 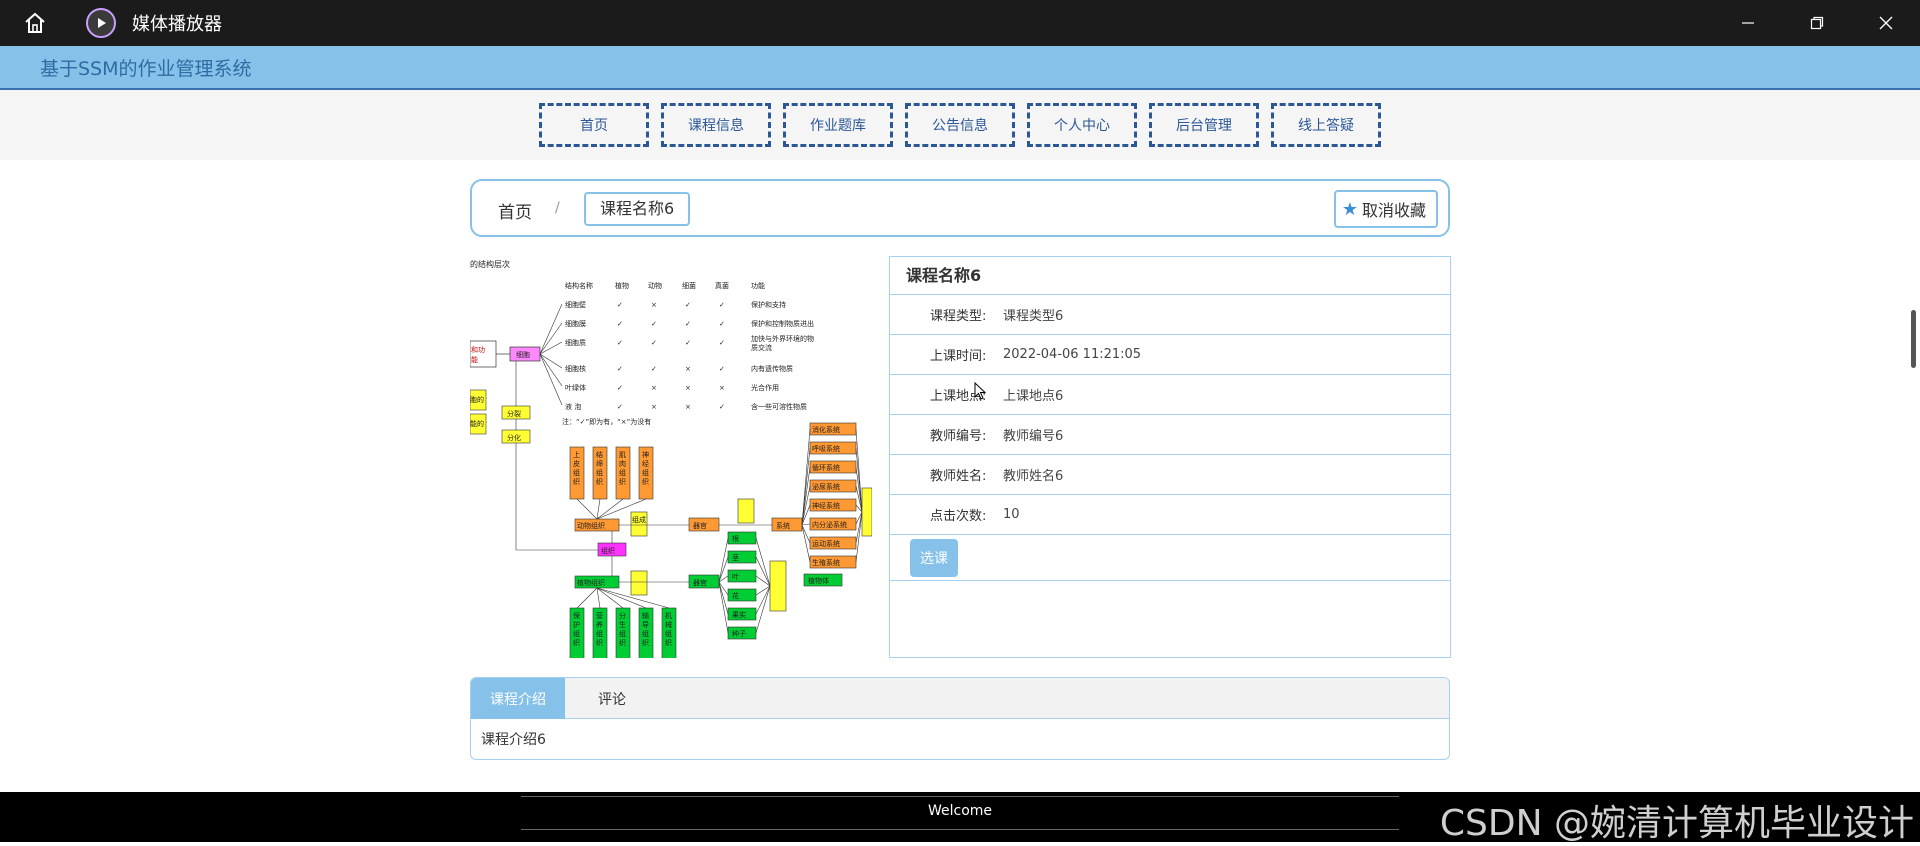 What do you see at coordinates (622, 624) in the screenshot?
I see `diagram-plant-tissue-label: 生` at bounding box center [622, 624].